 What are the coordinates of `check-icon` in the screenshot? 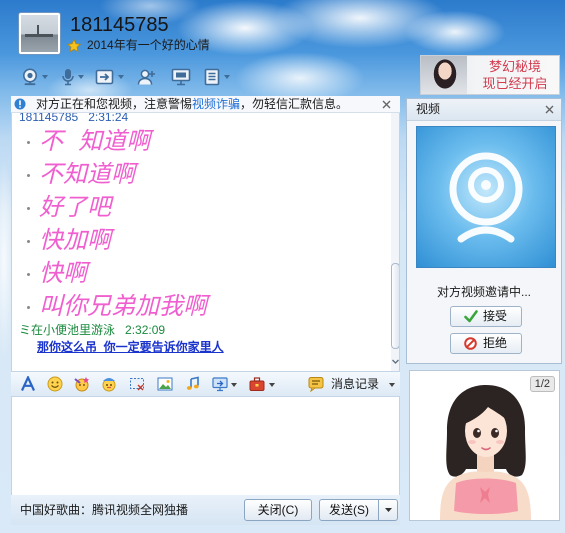 It's located at (471, 316).